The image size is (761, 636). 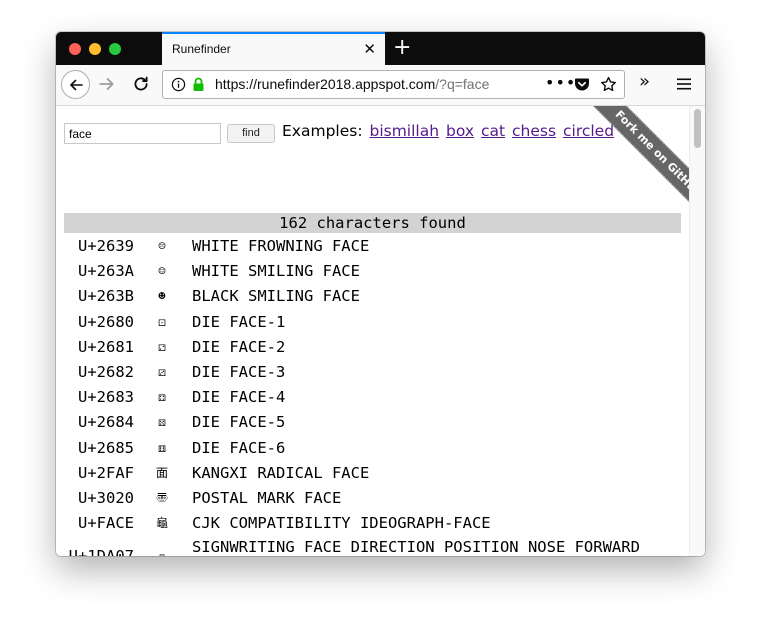 I want to click on url-host: https://runefinder2018.appspot.com, so click(x=325, y=84).